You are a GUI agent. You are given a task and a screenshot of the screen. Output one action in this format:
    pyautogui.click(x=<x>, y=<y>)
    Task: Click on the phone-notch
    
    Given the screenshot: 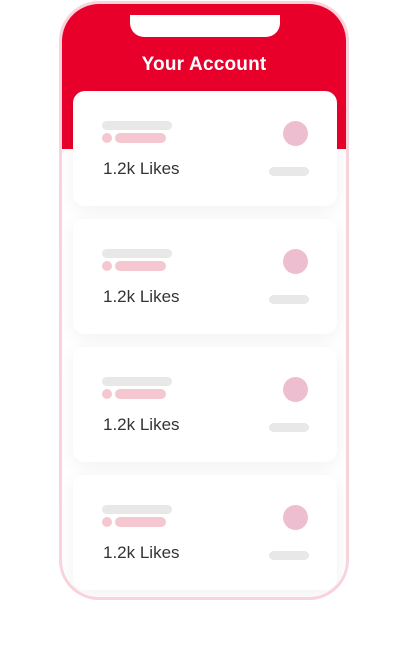 What is the action you would take?
    pyautogui.click(x=205, y=26)
    